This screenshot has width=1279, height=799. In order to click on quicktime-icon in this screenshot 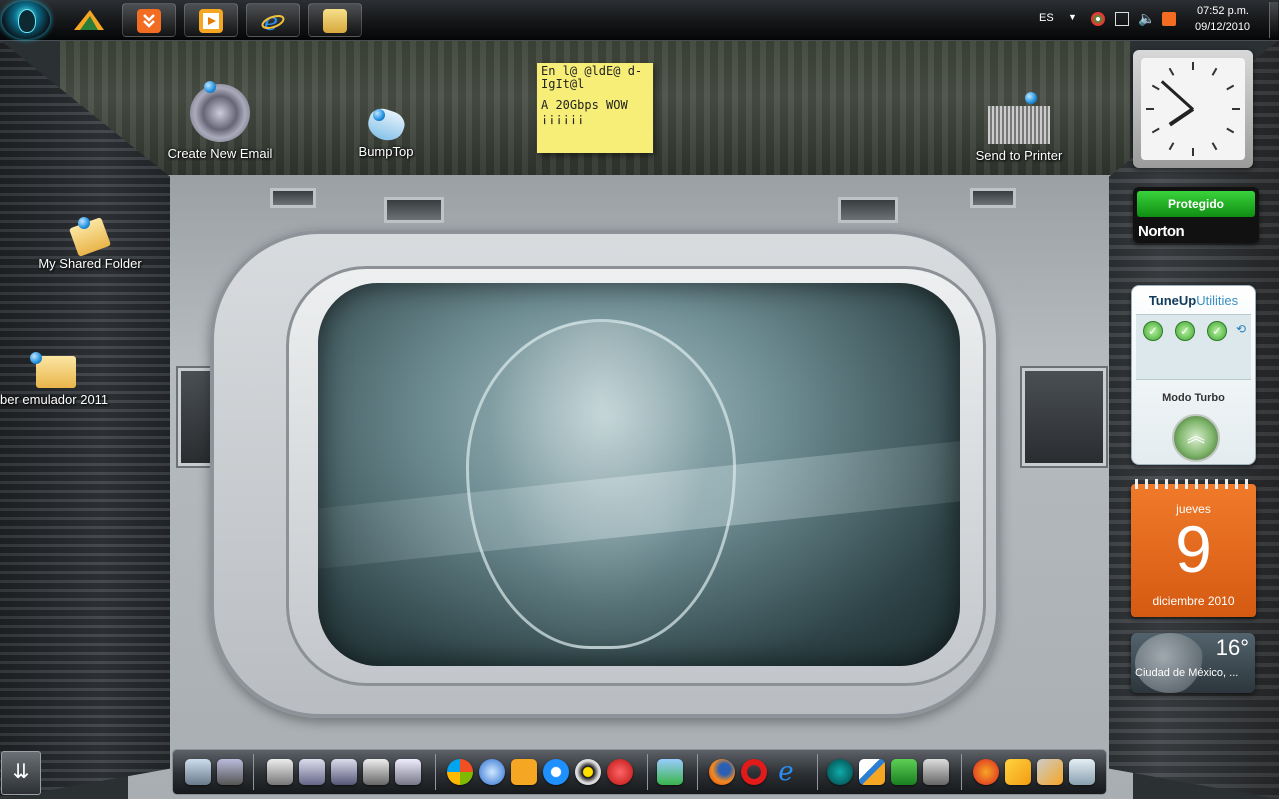, I will do `click(556, 772)`.